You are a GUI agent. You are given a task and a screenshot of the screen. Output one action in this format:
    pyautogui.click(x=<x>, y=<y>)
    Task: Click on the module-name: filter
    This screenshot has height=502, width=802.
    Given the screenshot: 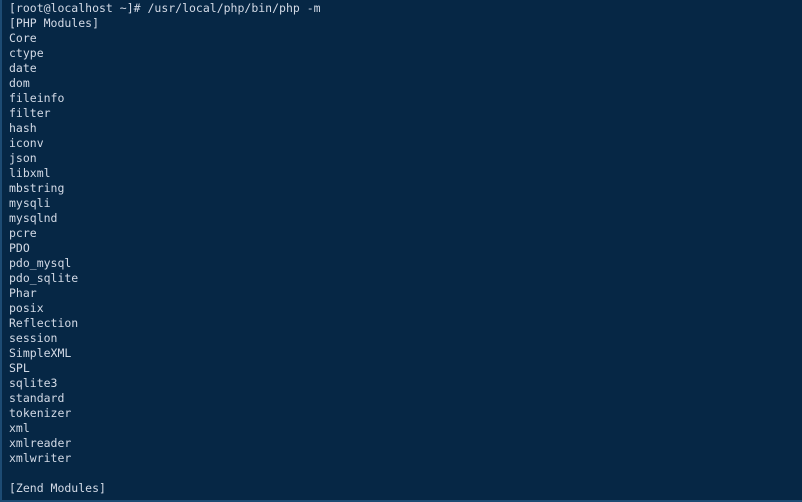 What is the action you would take?
    pyautogui.click(x=30, y=113)
    